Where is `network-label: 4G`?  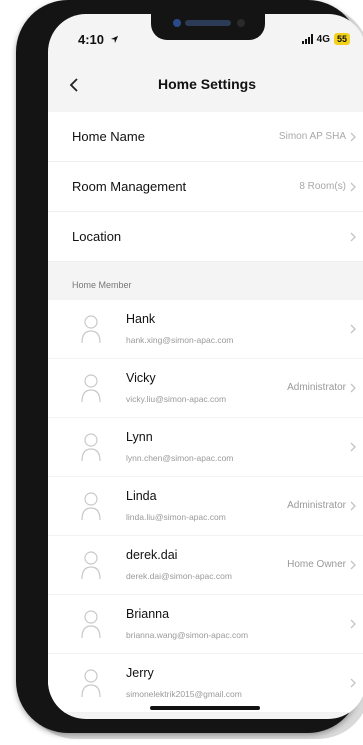 network-label: 4G is located at coordinates (323, 39).